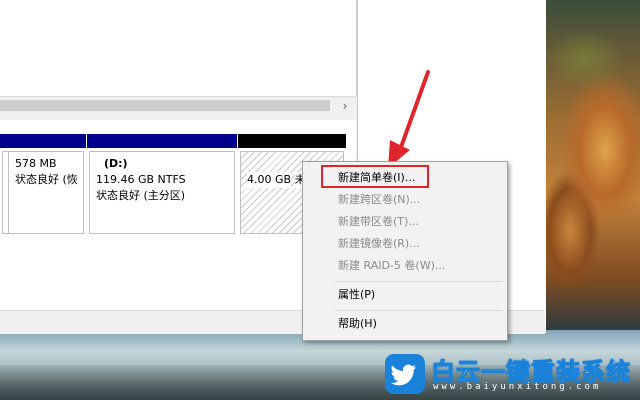 The width and height of the screenshot is (640, 400). What do you see at coordinates (178, 48) in the screenshot?
I see `volume-list-pane` at bounding box center [178, 48].